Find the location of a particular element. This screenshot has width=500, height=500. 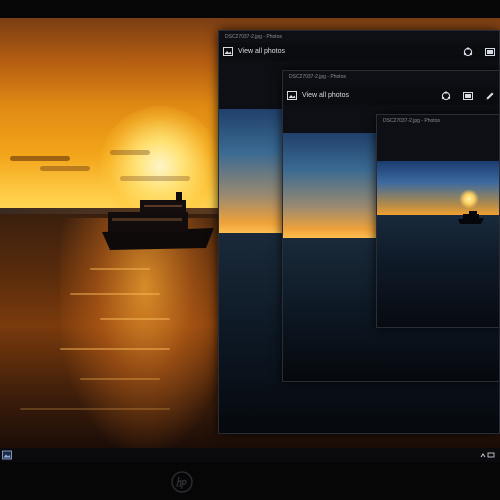

ferry-boat-silhouette is located at coordinates (158, 221).